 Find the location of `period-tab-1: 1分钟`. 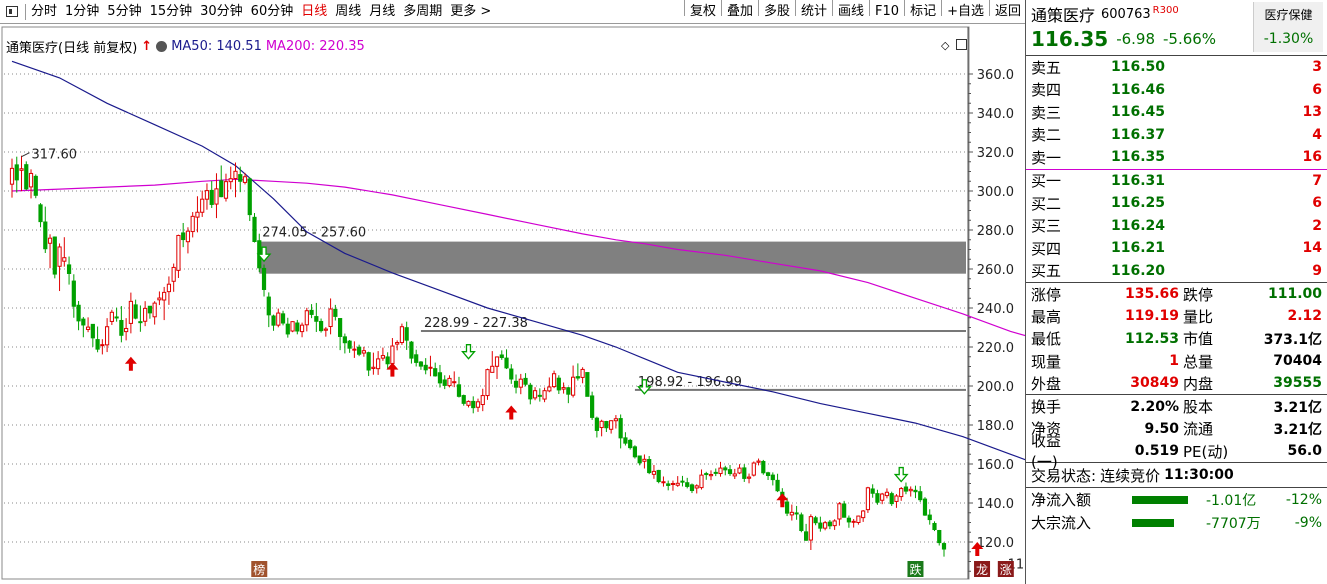

period-tab-1: 1分钟 is located at coordinates (82, 12).